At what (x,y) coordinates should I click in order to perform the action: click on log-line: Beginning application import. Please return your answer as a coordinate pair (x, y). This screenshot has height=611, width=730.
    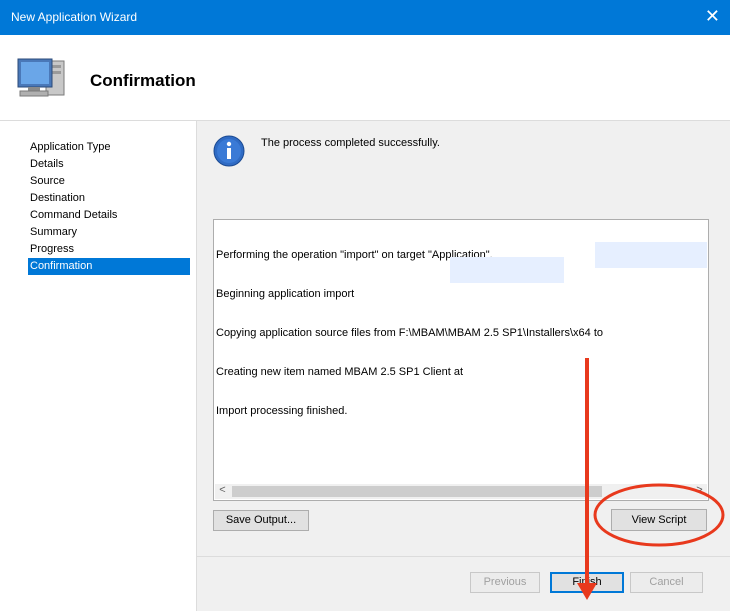
    Looking at the image, I should click on (285, 294).